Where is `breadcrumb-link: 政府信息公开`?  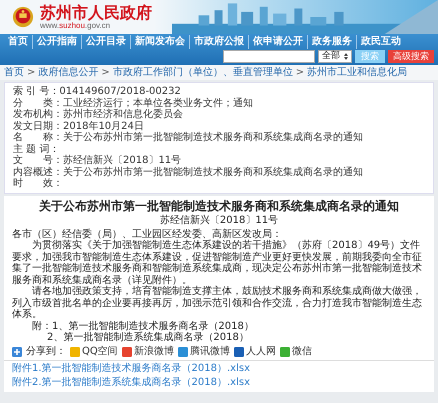 breadcrumb-link: 政府信息公开 is located at coordinates (68, 72).